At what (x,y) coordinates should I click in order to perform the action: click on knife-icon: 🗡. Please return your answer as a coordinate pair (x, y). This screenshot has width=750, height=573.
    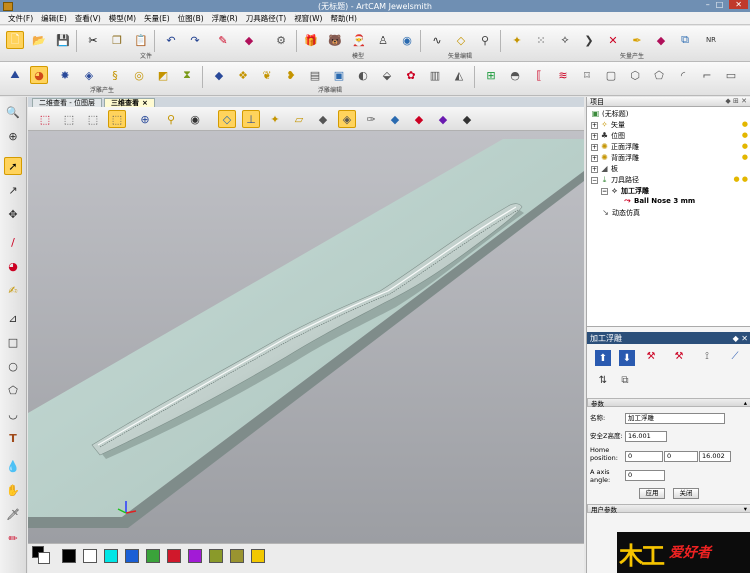
    Looking at the image, I should click on (13, 514).